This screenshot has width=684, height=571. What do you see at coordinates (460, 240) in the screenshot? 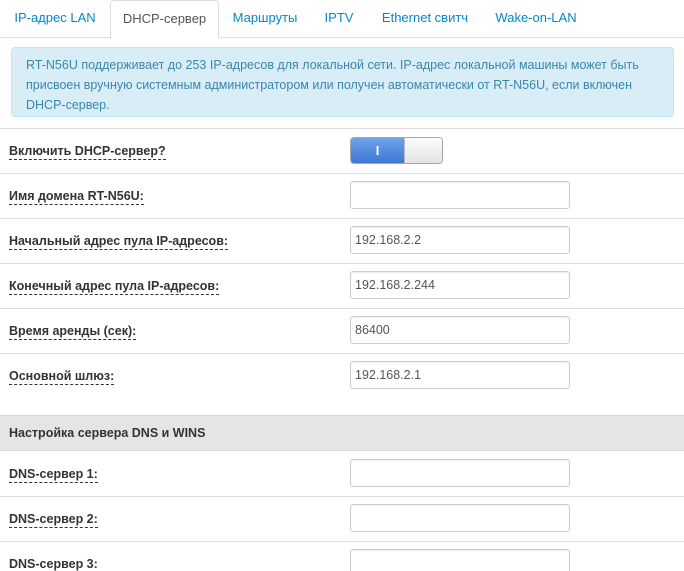
I see `pool-start-input` at bounding box center [460, 240].